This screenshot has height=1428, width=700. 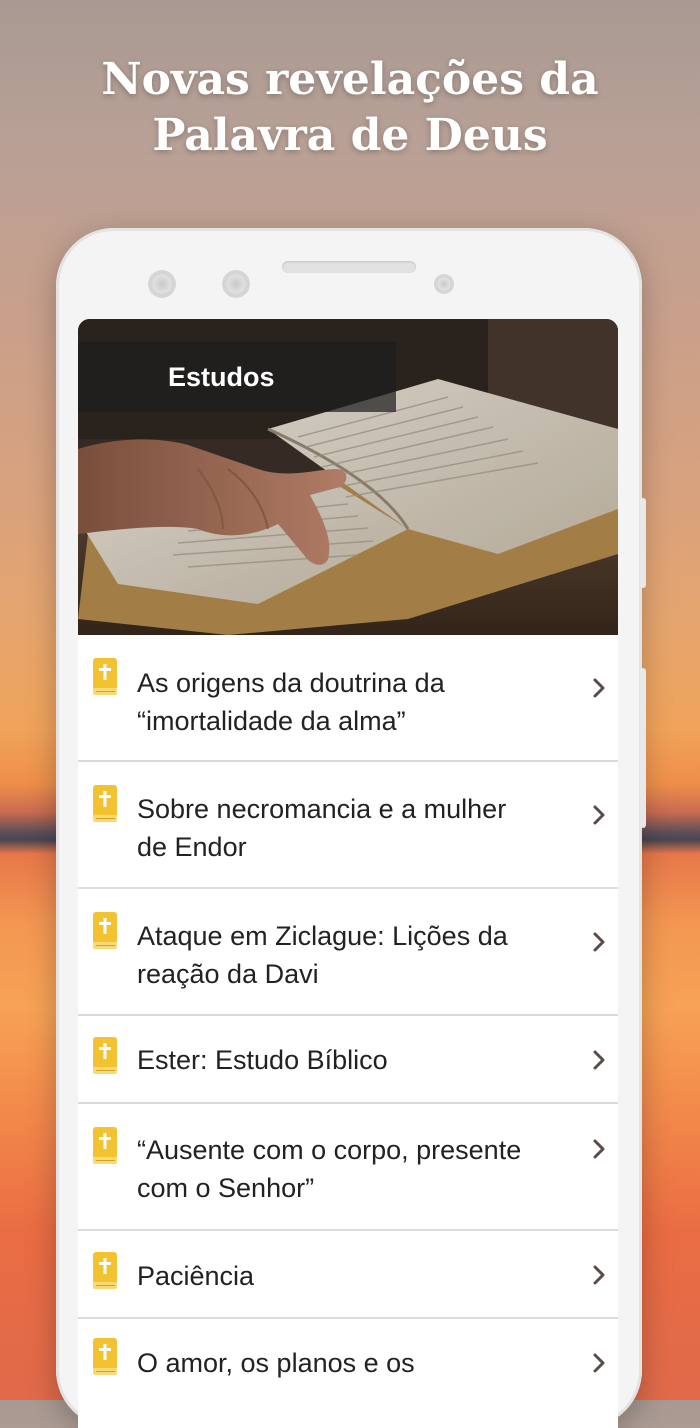 What do you see at coordinates (236, 284) in the screenshot?
I see `phone-camera` at bounding box center [236, 284].